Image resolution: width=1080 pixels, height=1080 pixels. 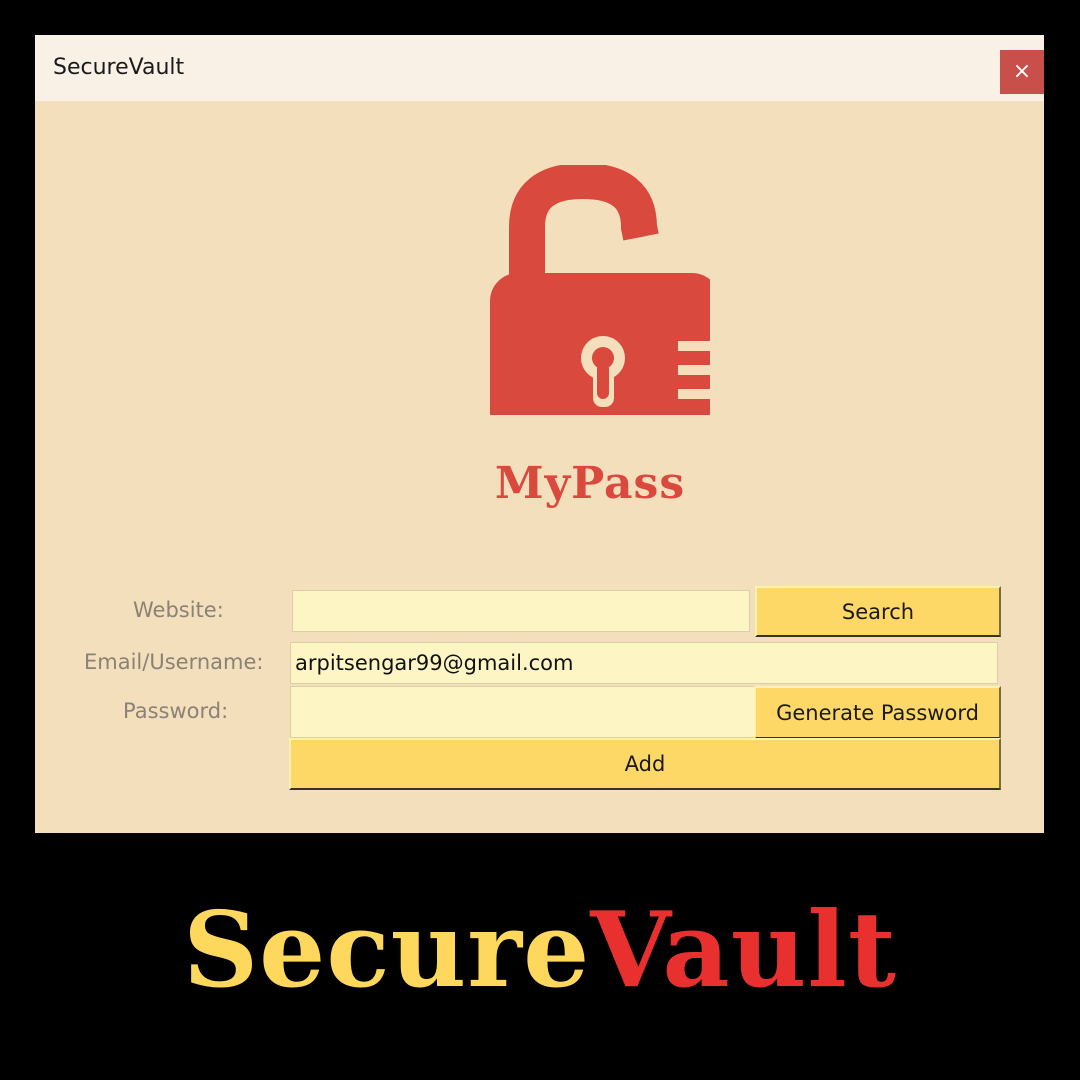 I want to click on title-bar: SecureVault ×, so click(x=539, y=68).